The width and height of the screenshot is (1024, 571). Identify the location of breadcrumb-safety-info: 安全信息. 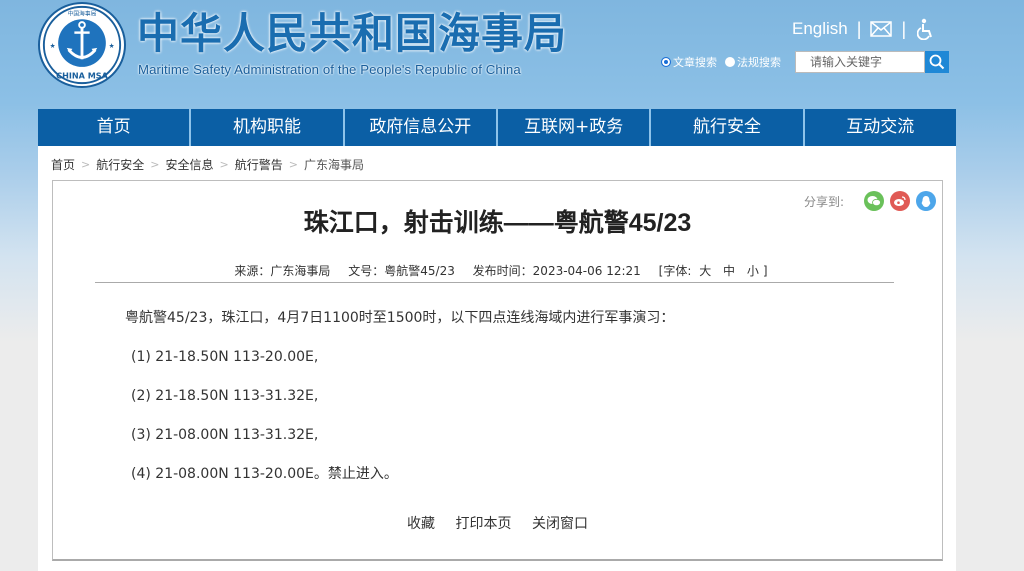
(189, 164).